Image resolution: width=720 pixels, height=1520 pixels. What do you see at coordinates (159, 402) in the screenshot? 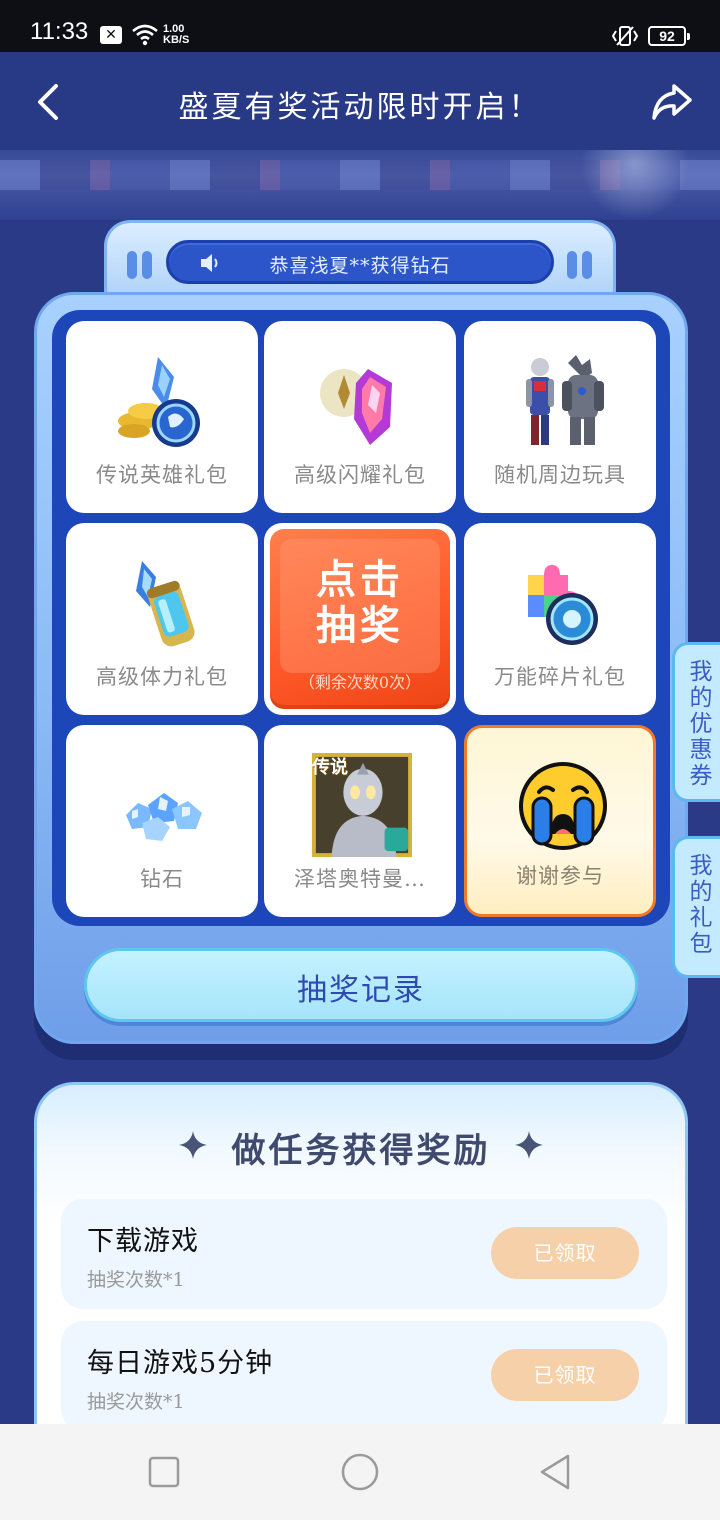
I see `legend-hero-pack-icon` at bounding box center [159, 402].